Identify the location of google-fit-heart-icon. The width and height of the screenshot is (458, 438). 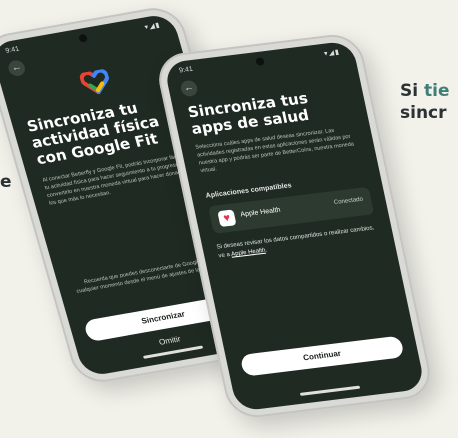
(94, 81).